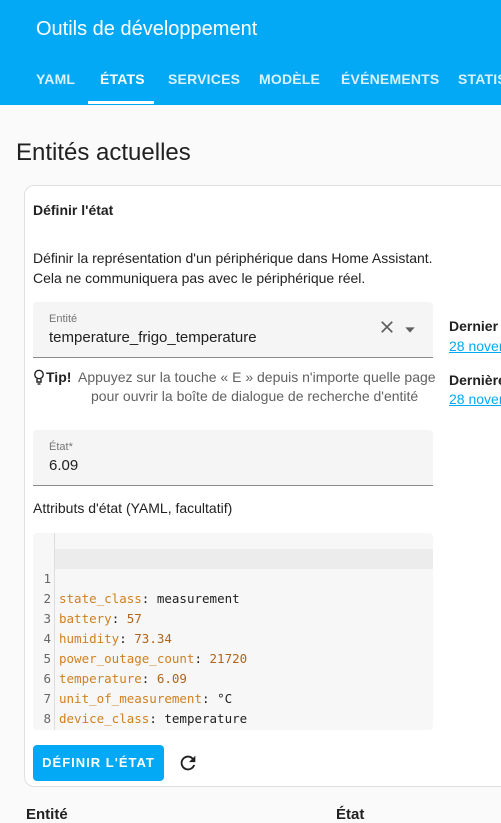  Describe the element at coordinates (47, 814) in the screenshot. I see `column-header-entity: Entité` at that location.